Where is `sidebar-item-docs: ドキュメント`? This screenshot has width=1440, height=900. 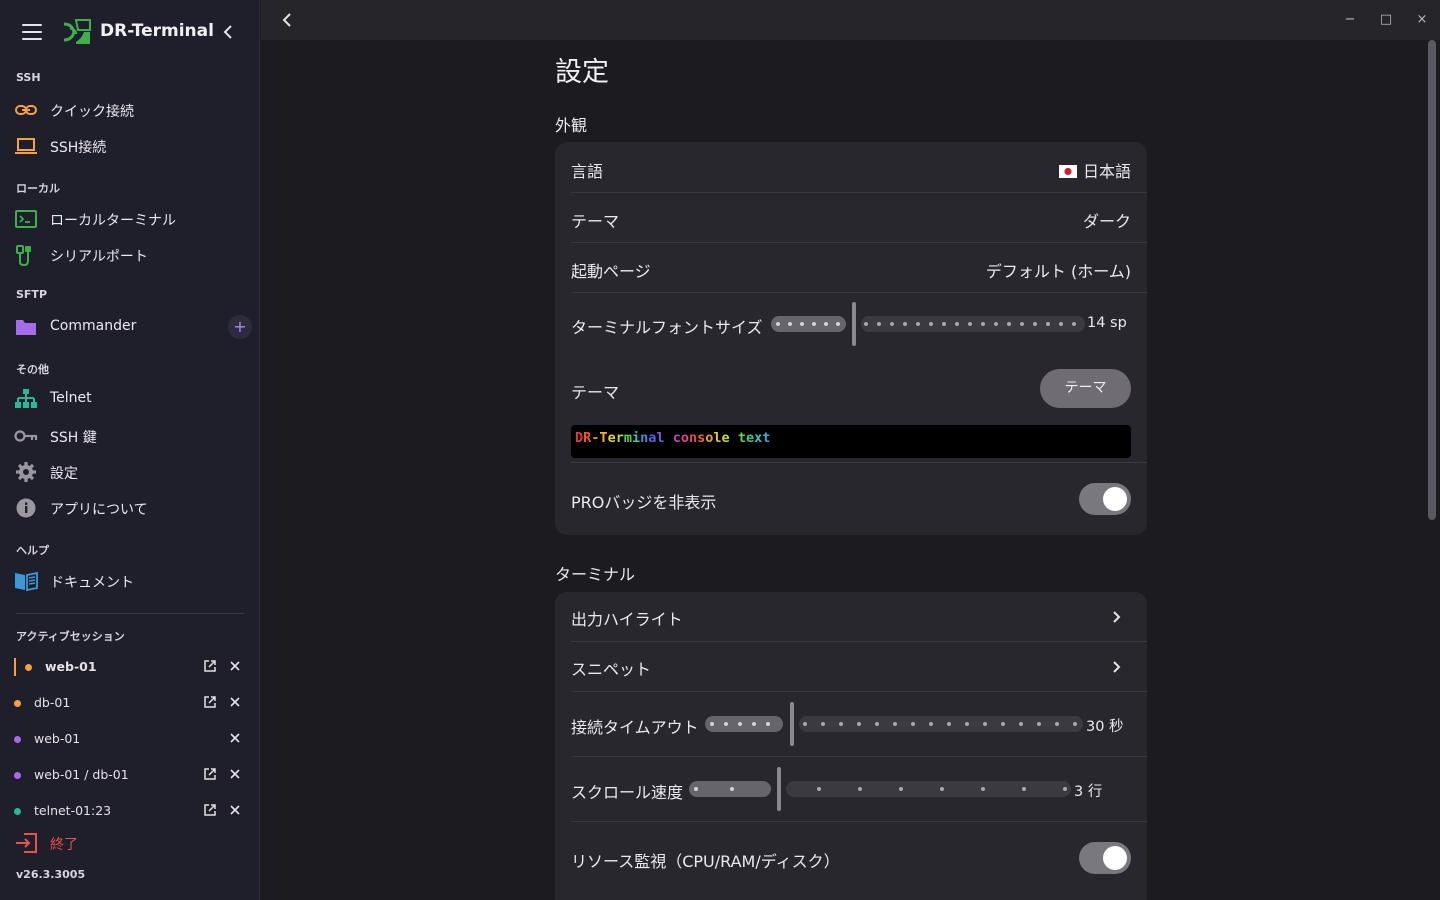 sidebar-item-docs: ドキュメント is located at coordinates (130, 581).